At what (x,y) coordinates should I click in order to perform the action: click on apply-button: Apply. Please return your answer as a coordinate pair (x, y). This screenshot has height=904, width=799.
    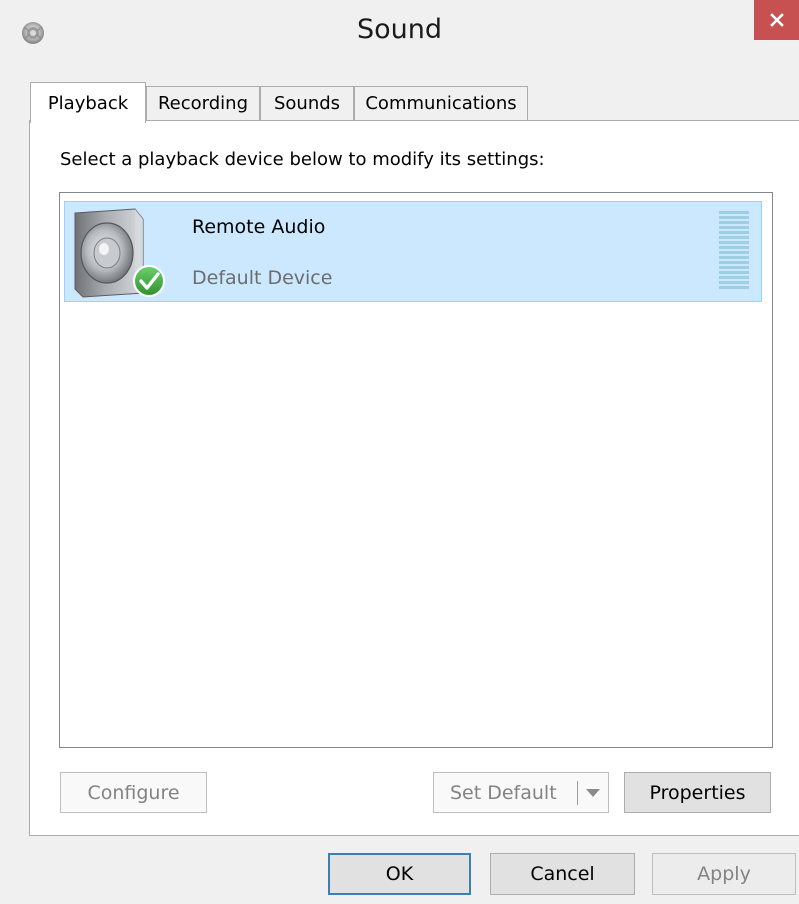
    Looking at the image, I should click on (724, 874).